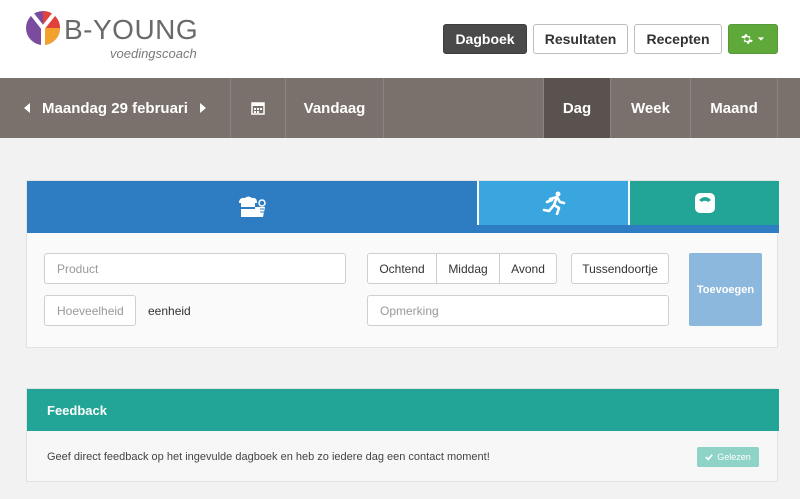  What do you see at coordinates (580, 39) in the screenshot?
I see `results-button: Resultaten` at bounding box center [580, 39].